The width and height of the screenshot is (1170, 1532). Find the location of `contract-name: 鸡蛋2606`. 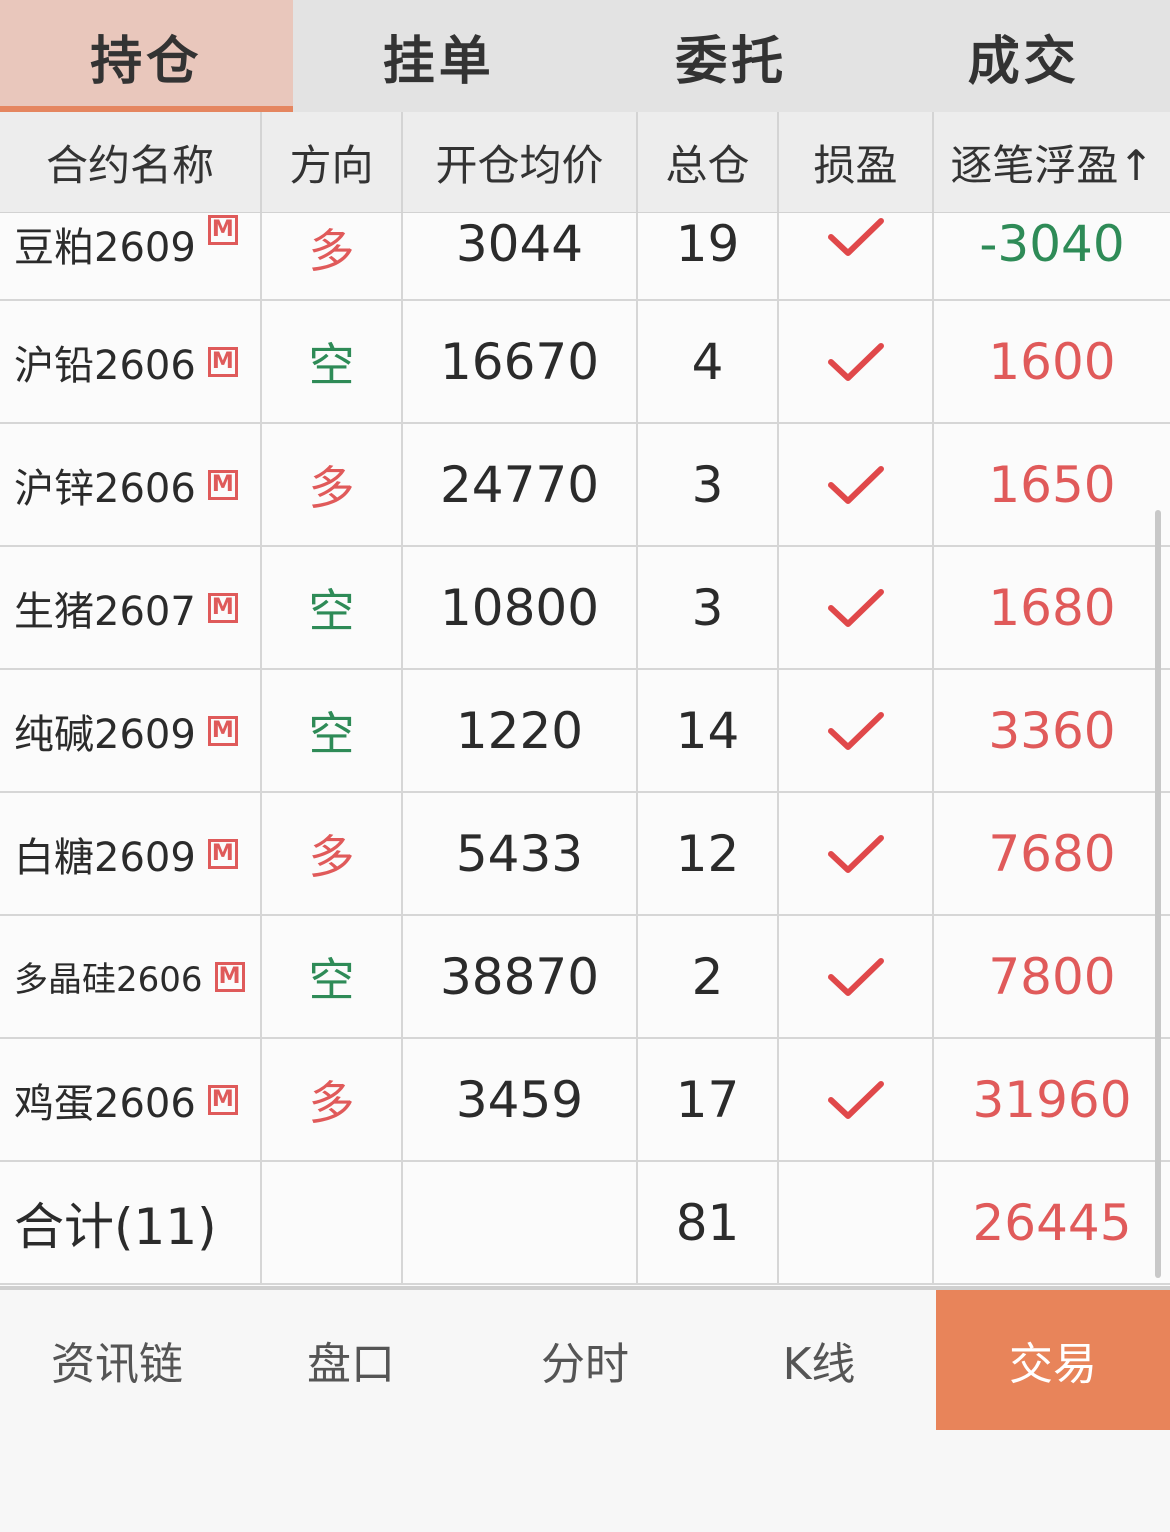

contract-name: 鸡蛋2606 is located at coordinates (105, 1103).